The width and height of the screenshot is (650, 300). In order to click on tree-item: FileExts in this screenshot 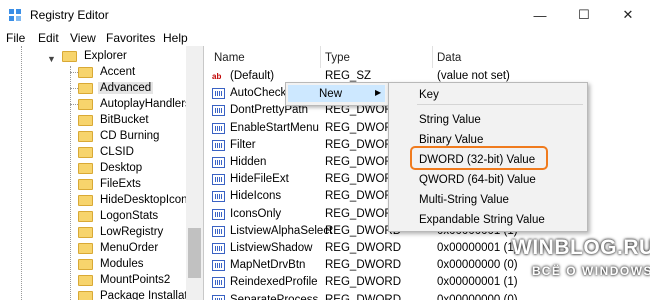, I will do `click(110, 184)`.